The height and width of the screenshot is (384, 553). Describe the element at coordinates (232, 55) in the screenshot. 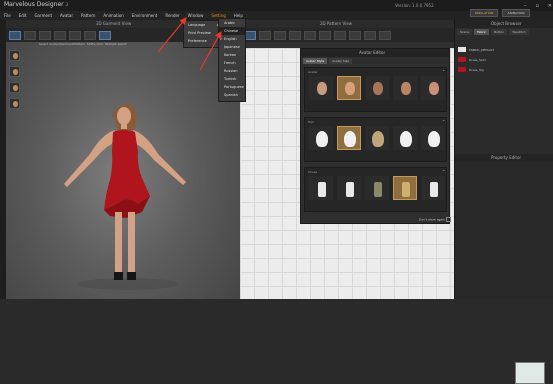

I see `language-korean: Korean` at that location.